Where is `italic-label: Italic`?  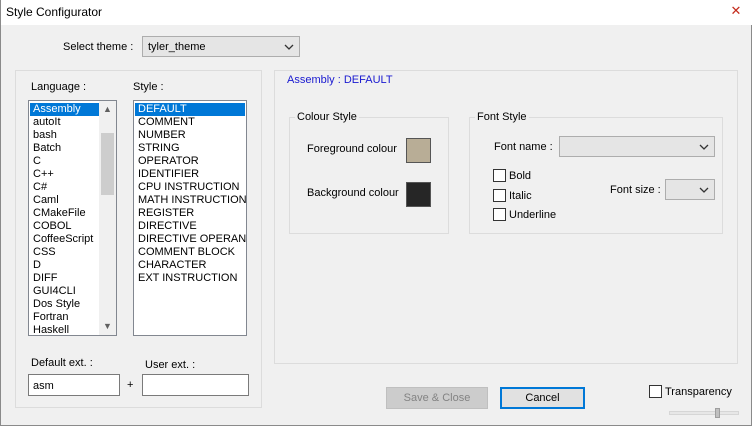 italic-label: Italic is located at coordinates (520, 196).